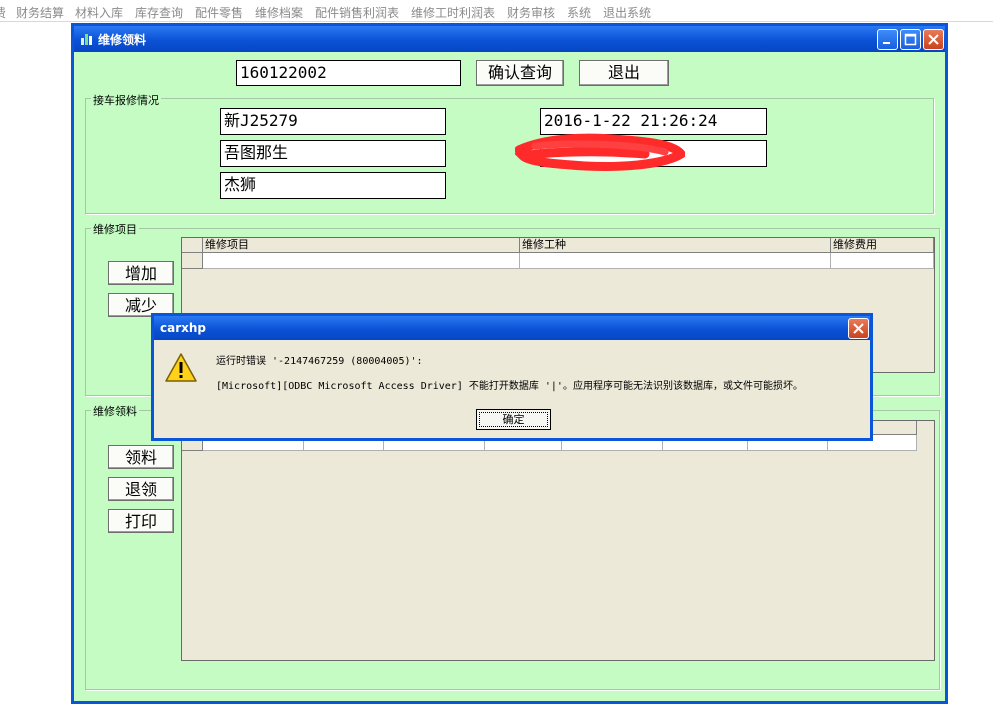 The image size is (993, 717). What do you see at coordinates (141, 521) in the screenshot?
I see `print-button: 打印` at bounding box center [141, 521].